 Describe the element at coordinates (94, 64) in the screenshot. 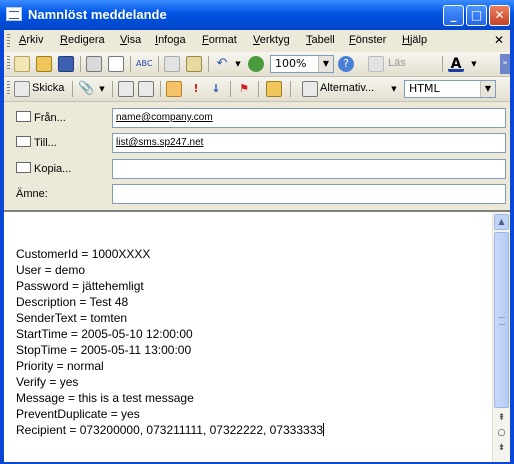

I see `print-icon` at that location.